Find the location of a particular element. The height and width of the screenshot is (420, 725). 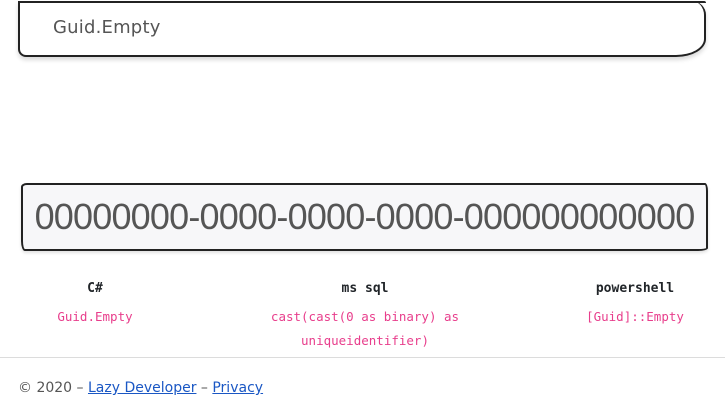

footer-link-privacy: Privacy is located at coordinates (237, 388).